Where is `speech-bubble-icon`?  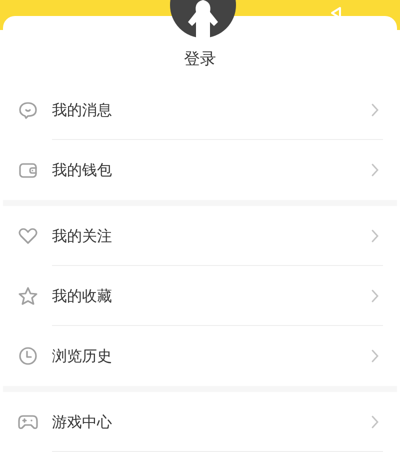
speech-bubble-icon is located at coordinates (28, 110).